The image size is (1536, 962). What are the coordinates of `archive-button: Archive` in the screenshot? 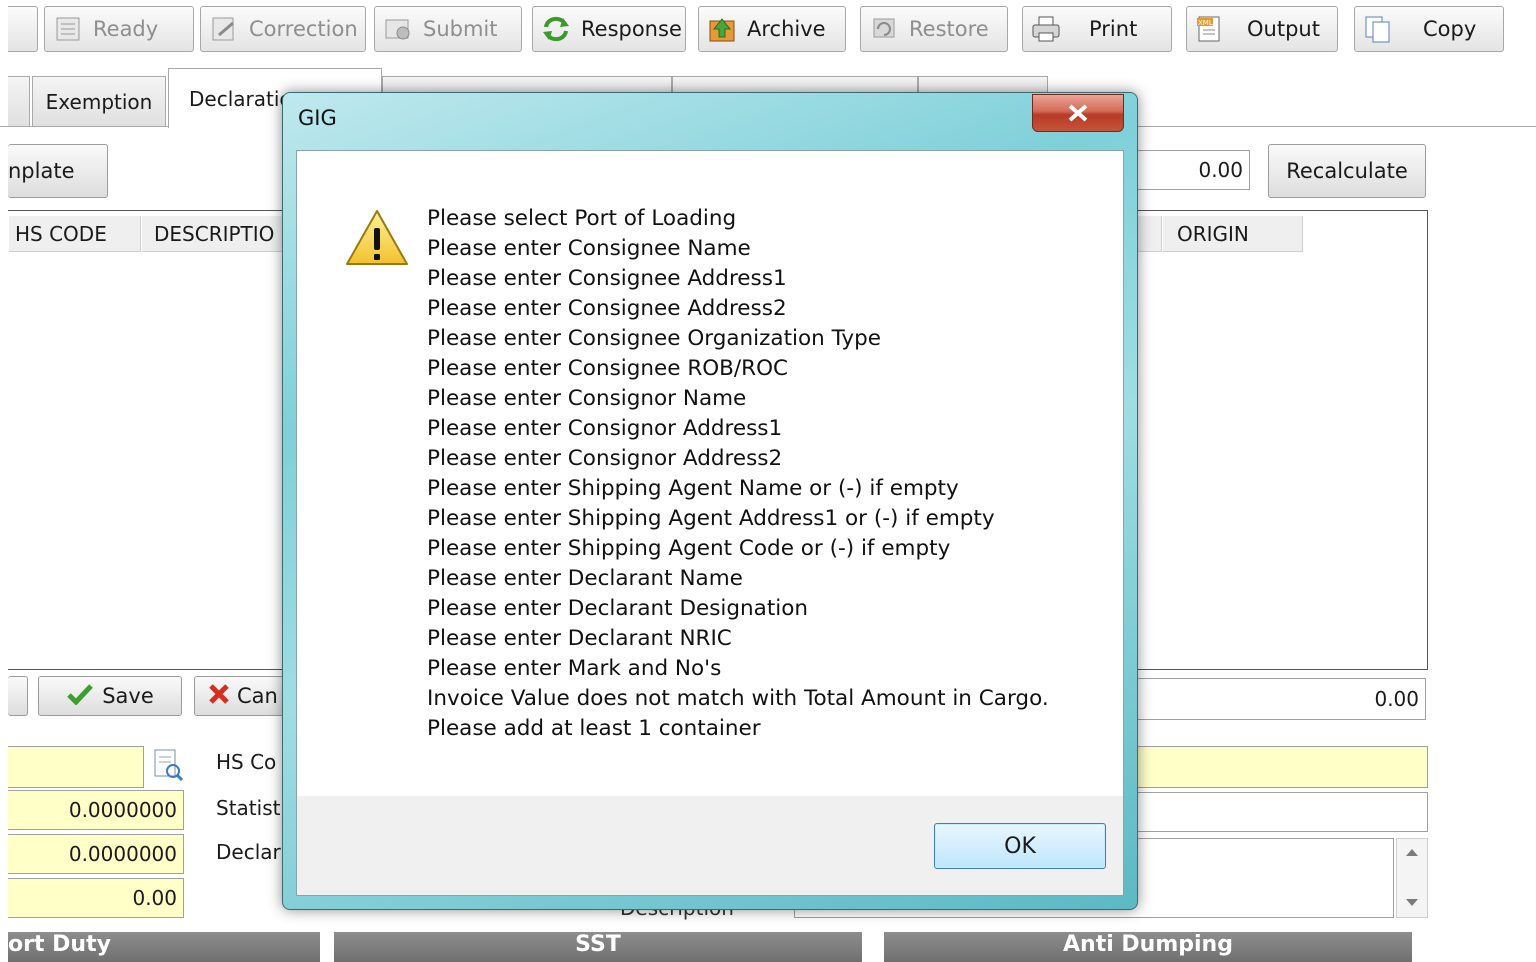 It's located at (772, 29).